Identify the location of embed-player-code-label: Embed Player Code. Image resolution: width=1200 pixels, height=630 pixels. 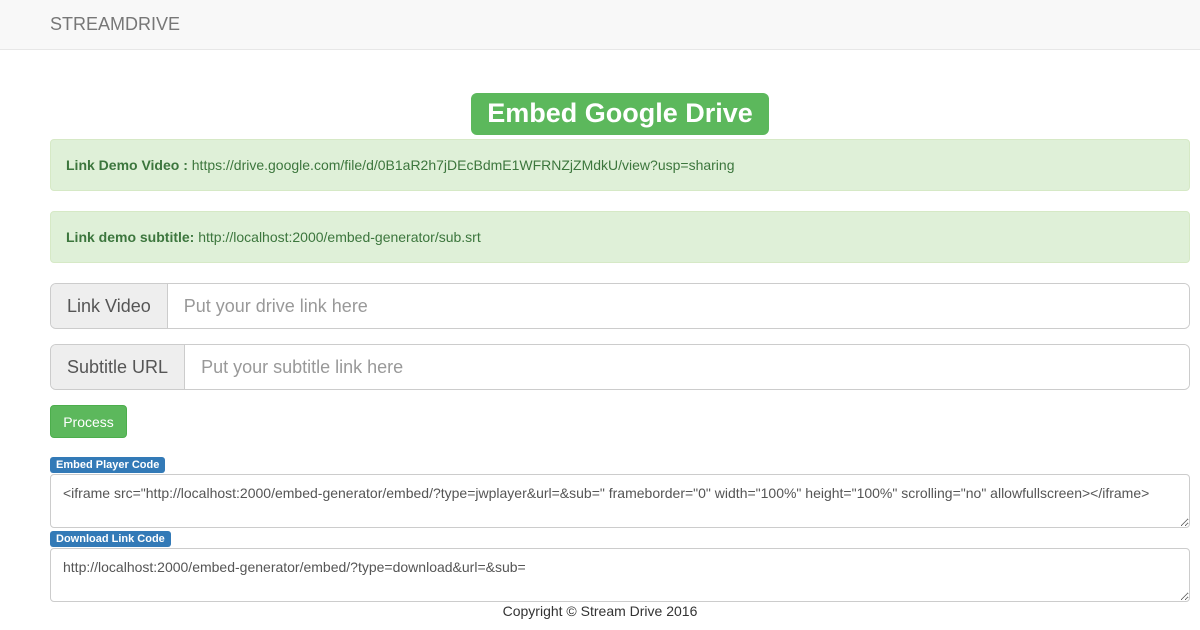
(108, 465).